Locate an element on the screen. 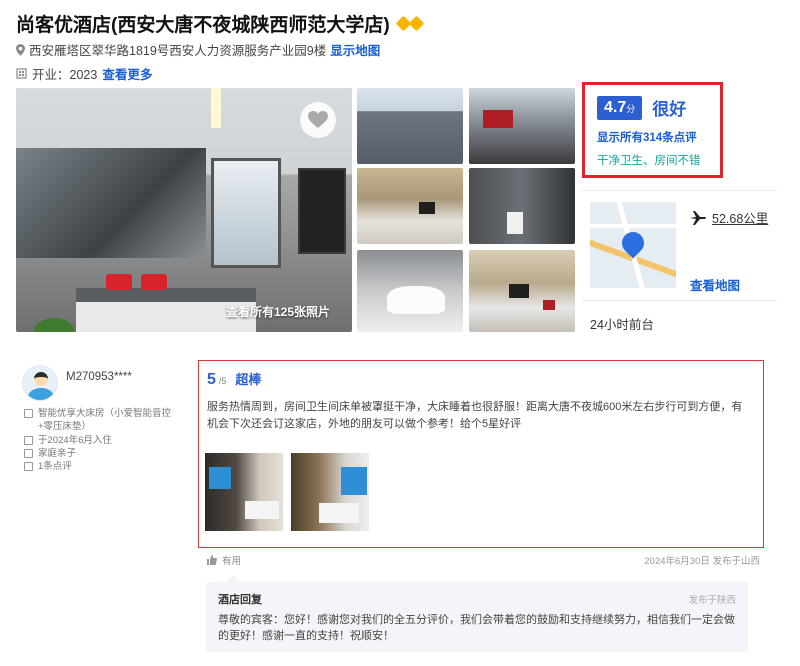  diamond-rating-icon is located at coordinates (409, 23).